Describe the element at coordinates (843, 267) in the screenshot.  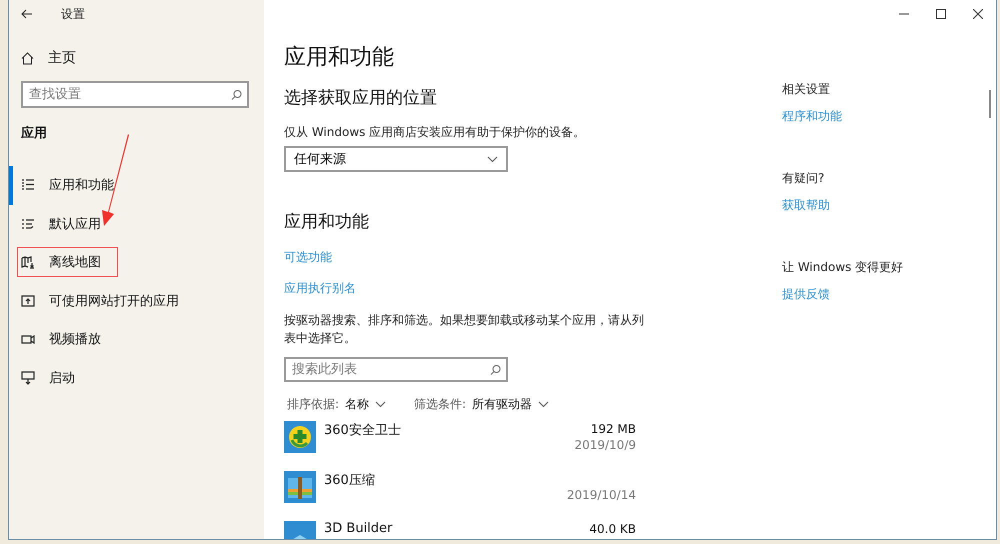
I see `related-heading: 让 Windows 变得更好` at that location.